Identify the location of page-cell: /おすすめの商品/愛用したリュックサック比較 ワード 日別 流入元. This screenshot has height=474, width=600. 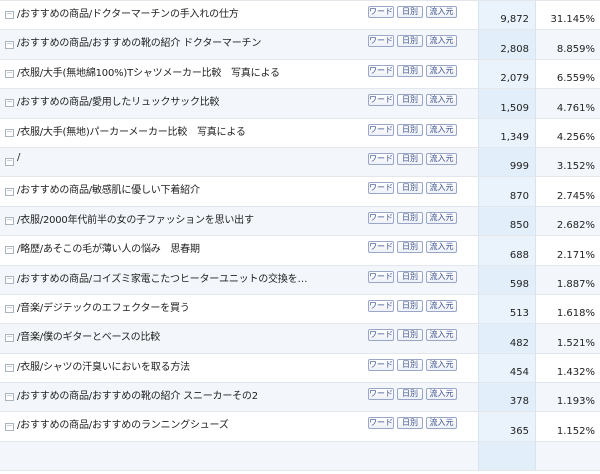
(239, 103).